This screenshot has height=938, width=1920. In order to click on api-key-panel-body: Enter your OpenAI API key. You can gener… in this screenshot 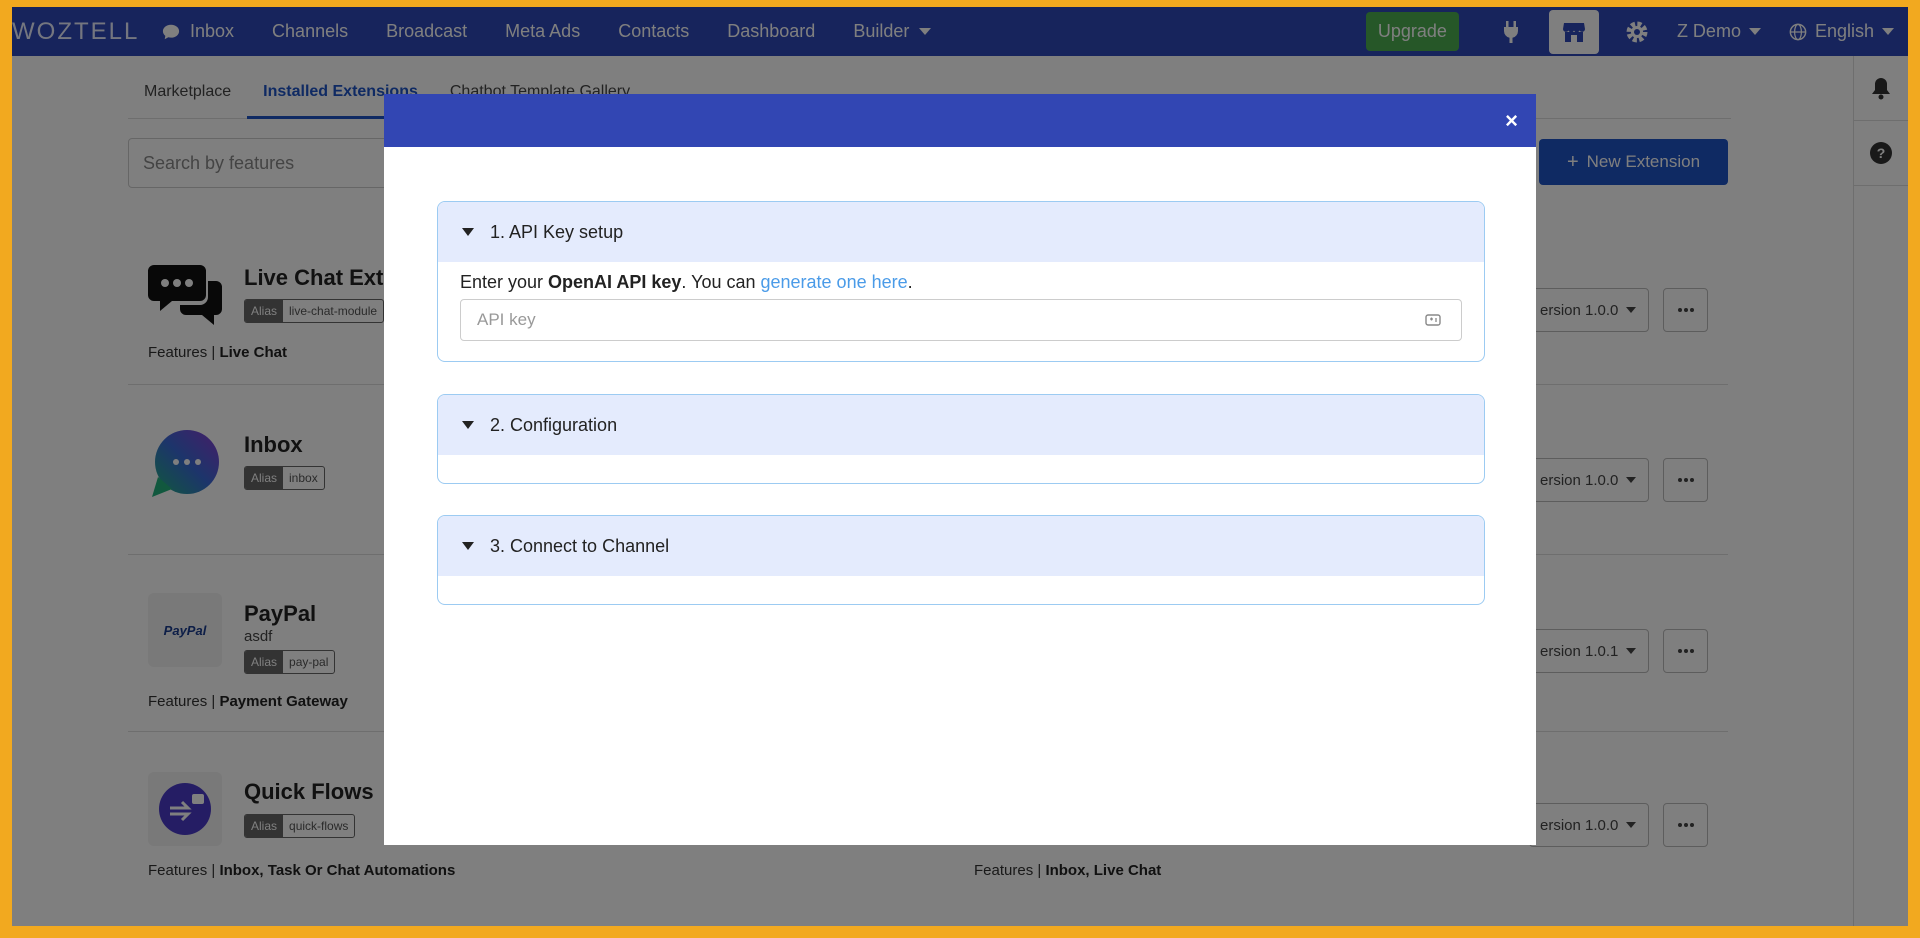, I will do `click(961, 301)`.